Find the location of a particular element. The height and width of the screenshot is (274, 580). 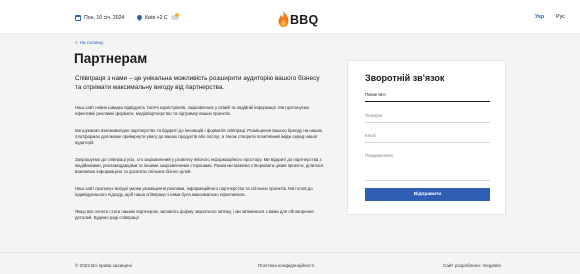

email-placeholder: Email is located at coordinates (370, 135).